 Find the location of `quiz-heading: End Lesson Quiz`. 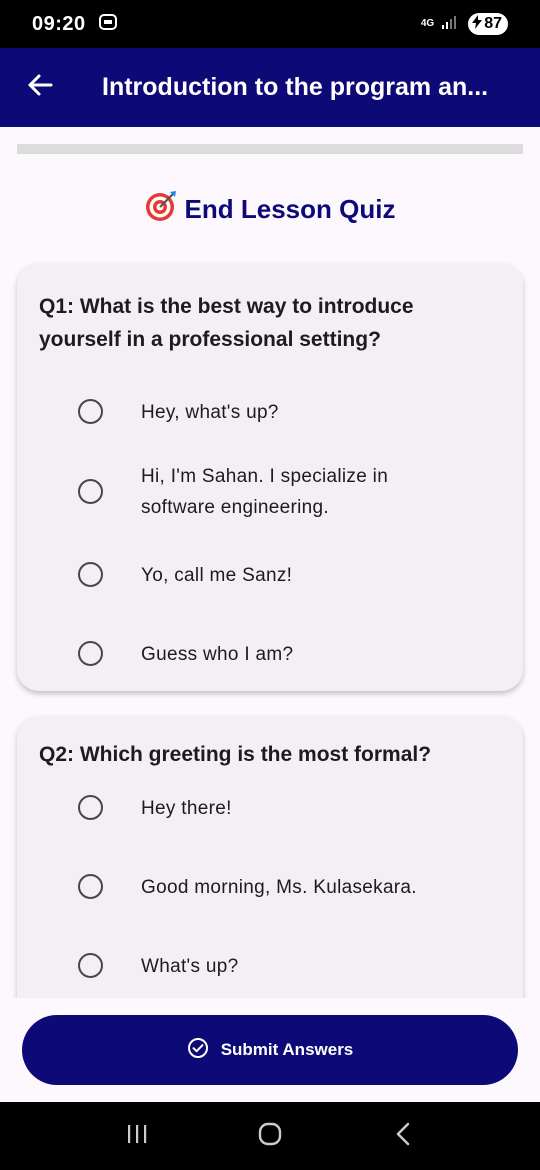

quiz-heading: End Lesson Quiz is located at coordinates (270, 209).